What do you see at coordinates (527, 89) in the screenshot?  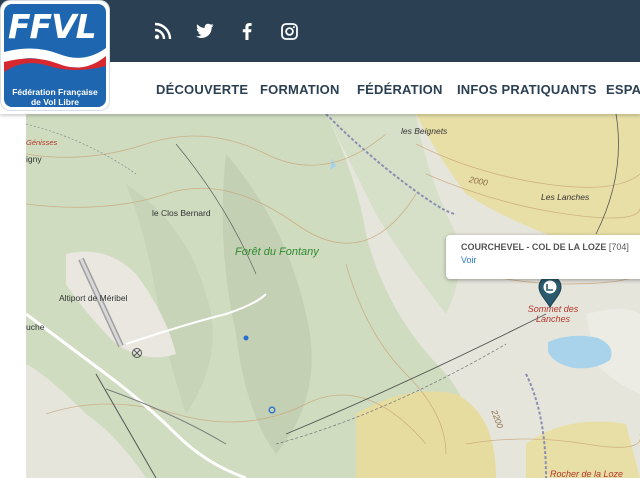 I see `nav-item-infos-pratiquants: INFOS PRATIQUANTS` at bounding box center [527, 89].